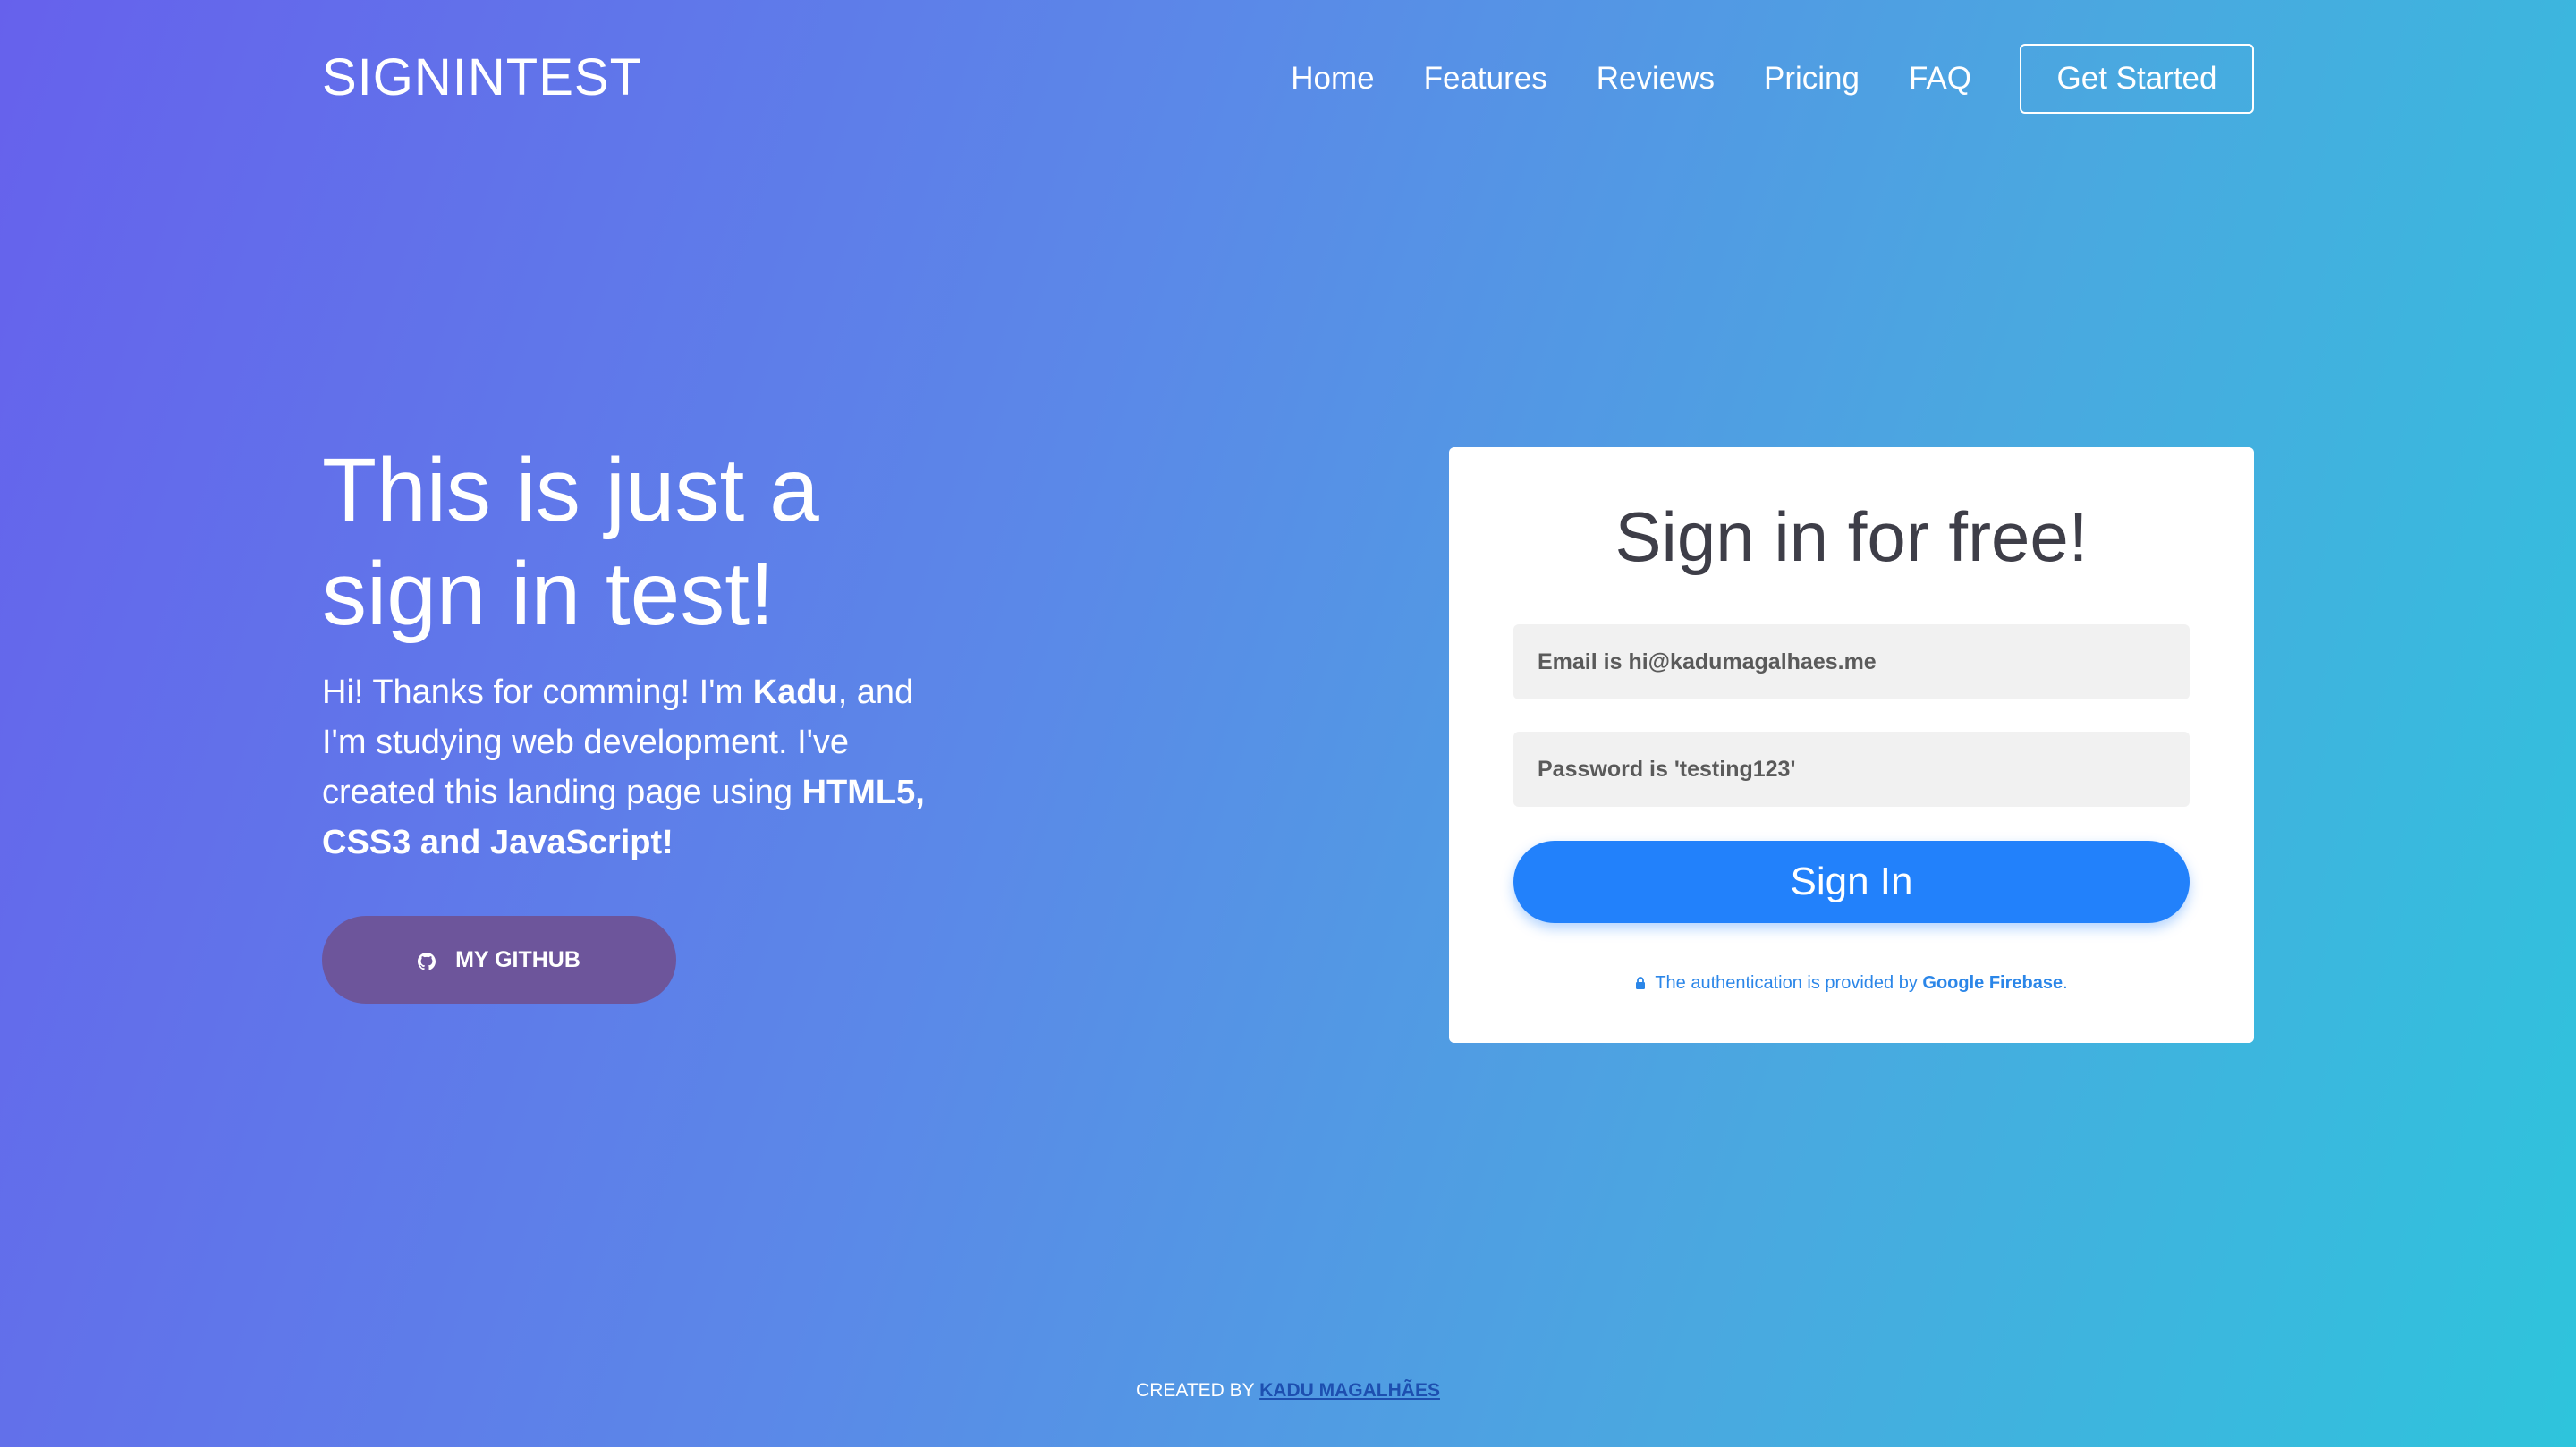  What do you see at coordinates (1851, 536) in the screenshot?
I see `signin-title: Sign in for free!` at bounding box center [1851, 536].